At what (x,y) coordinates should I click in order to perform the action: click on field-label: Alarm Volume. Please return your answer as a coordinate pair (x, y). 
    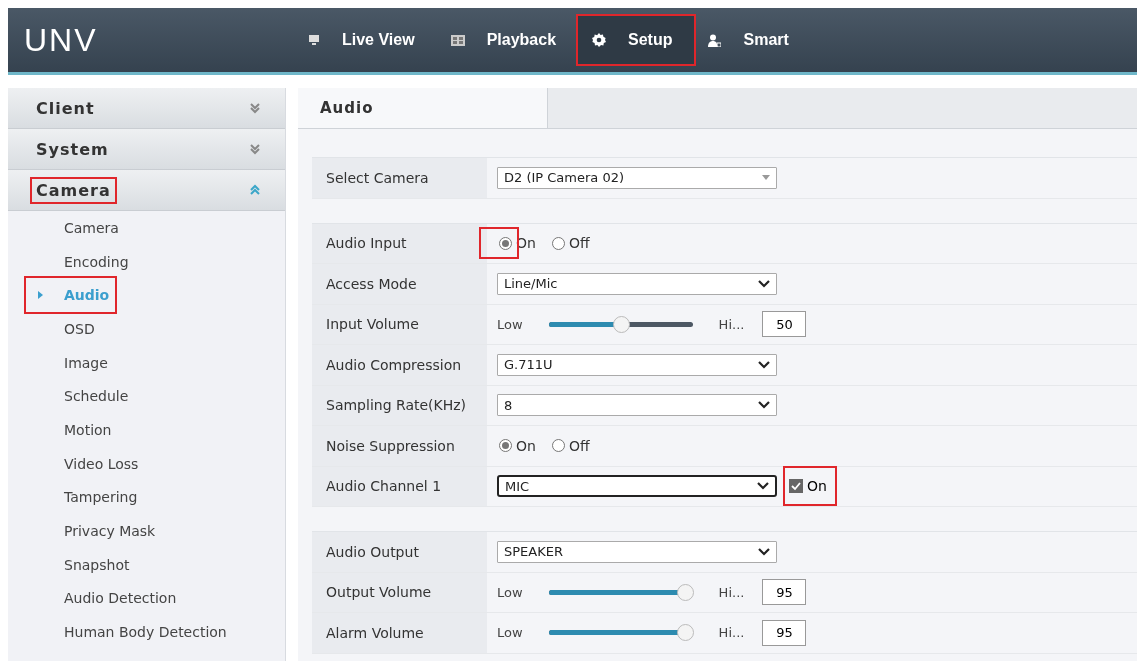
    Looking at the image, I should click on (399, 633).